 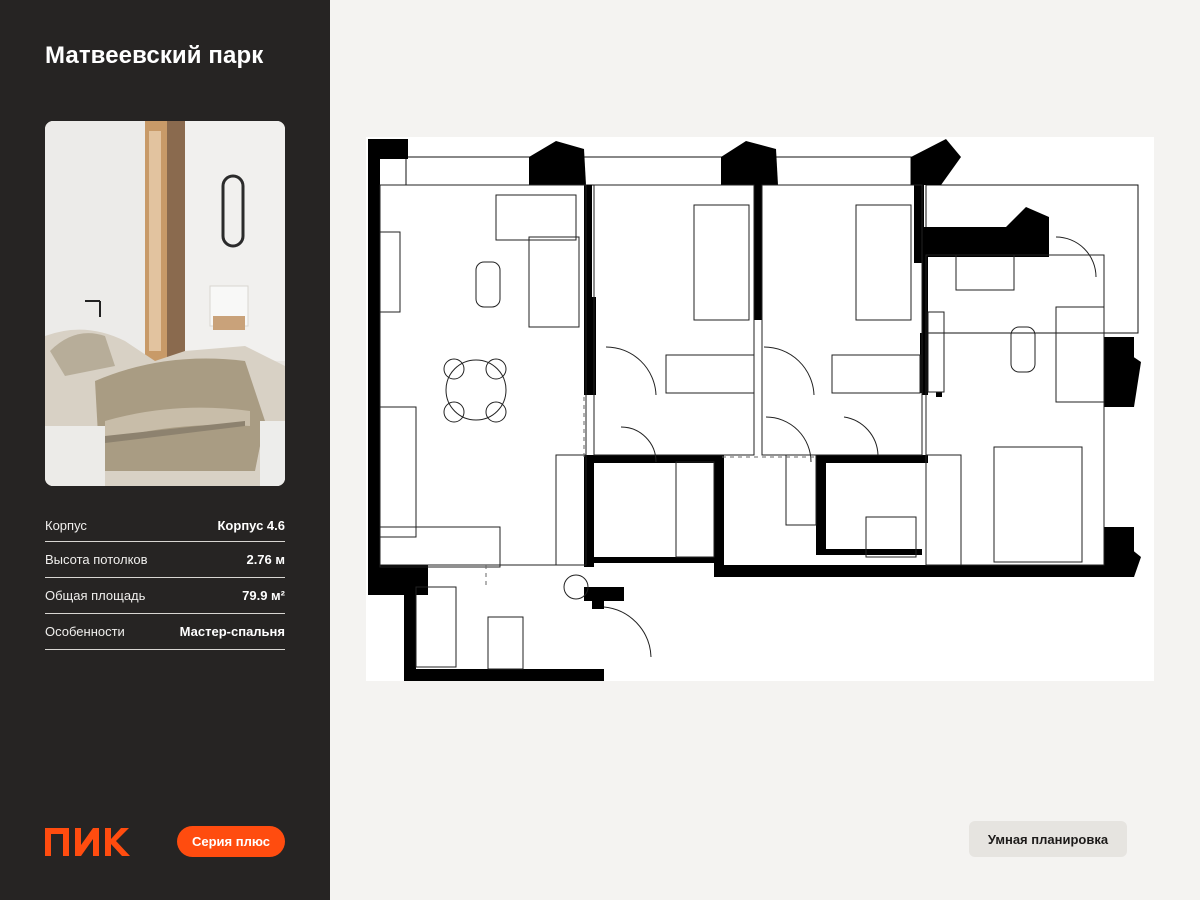 I want to click on spec-label: Особенности, so click(x=85, y=631).